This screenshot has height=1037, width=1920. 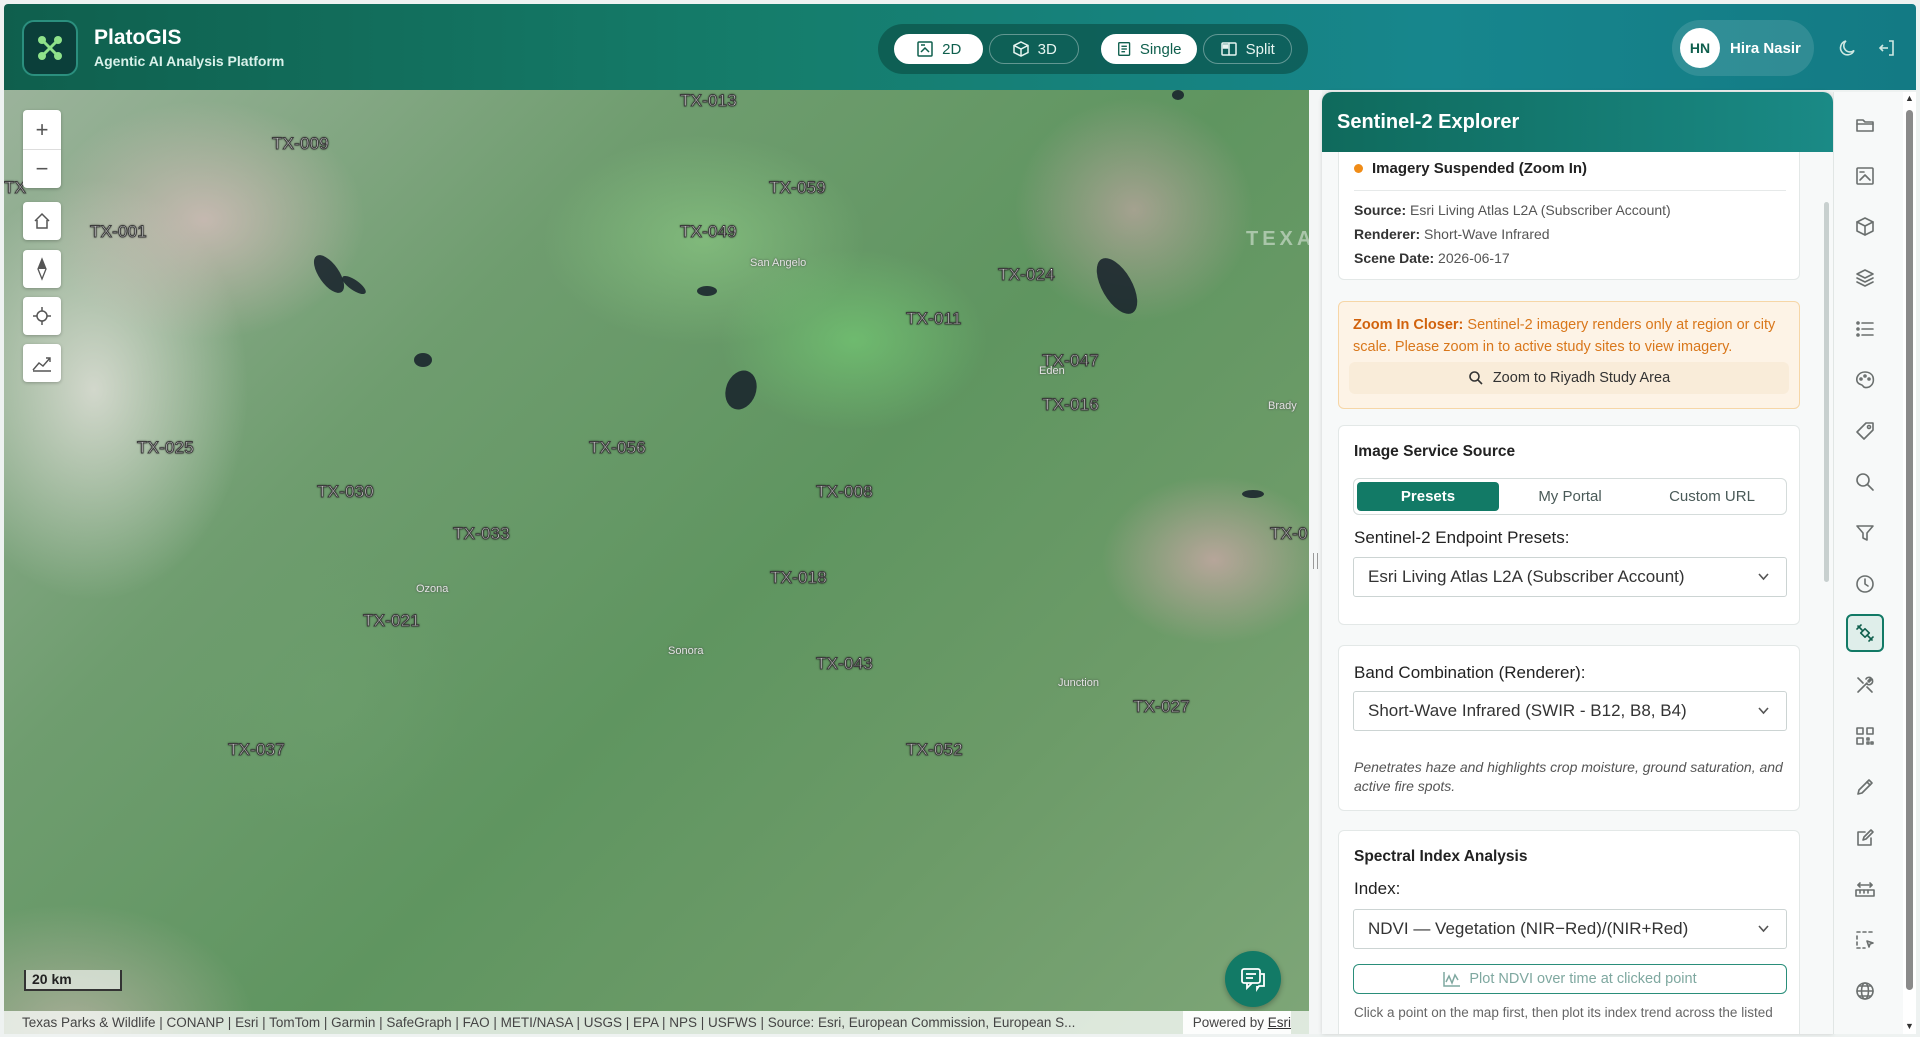 What do you see at coordinates (1315, 562) in the screenshot?
I see `panel-resize-handle` at bounding box center [1315, 562].